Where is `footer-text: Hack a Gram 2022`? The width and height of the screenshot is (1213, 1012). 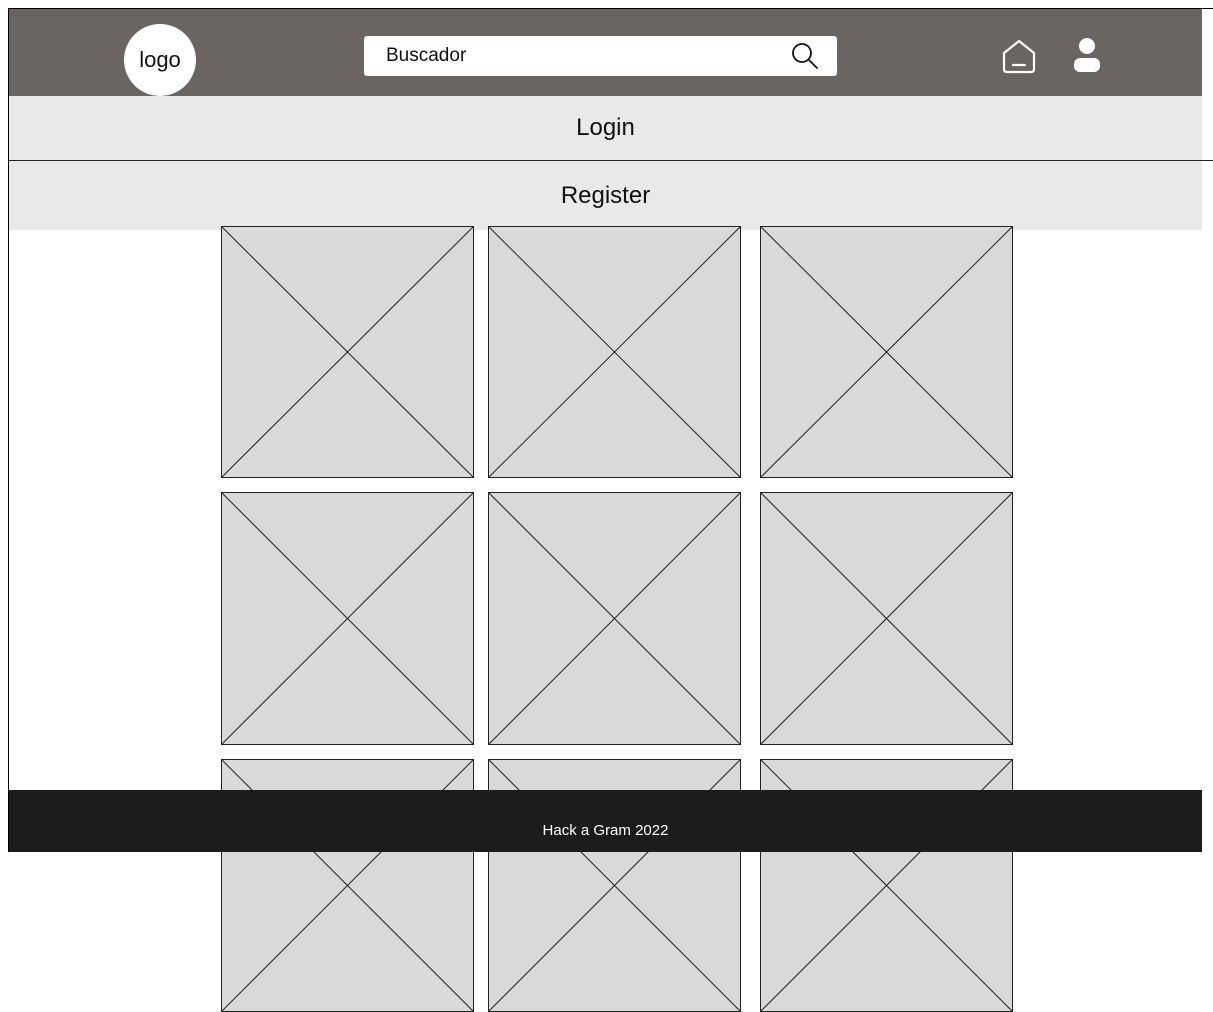 footer-text: Hack a Gram 2022 is located at coordinates (605, 830).